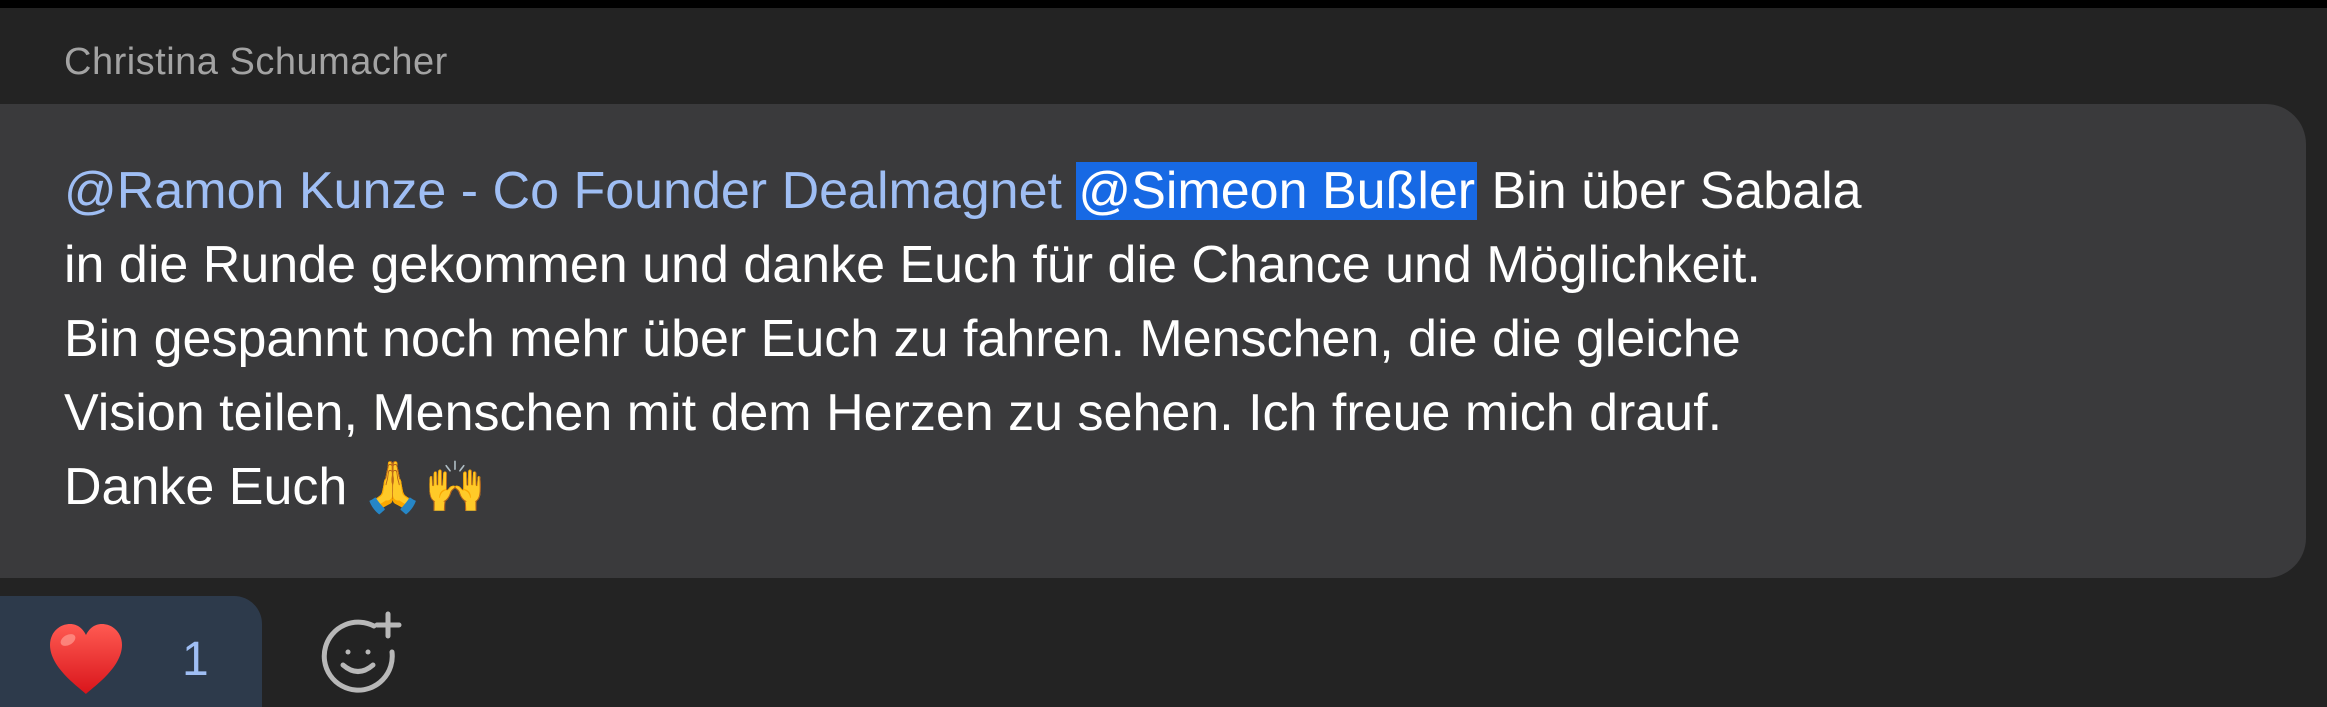 The width and height of the screenshot is (2327, 707). What do you see at coordinates (195, 659) in the screenshot?
I see `reaction-count: 1` at bounding box center [195, 659].